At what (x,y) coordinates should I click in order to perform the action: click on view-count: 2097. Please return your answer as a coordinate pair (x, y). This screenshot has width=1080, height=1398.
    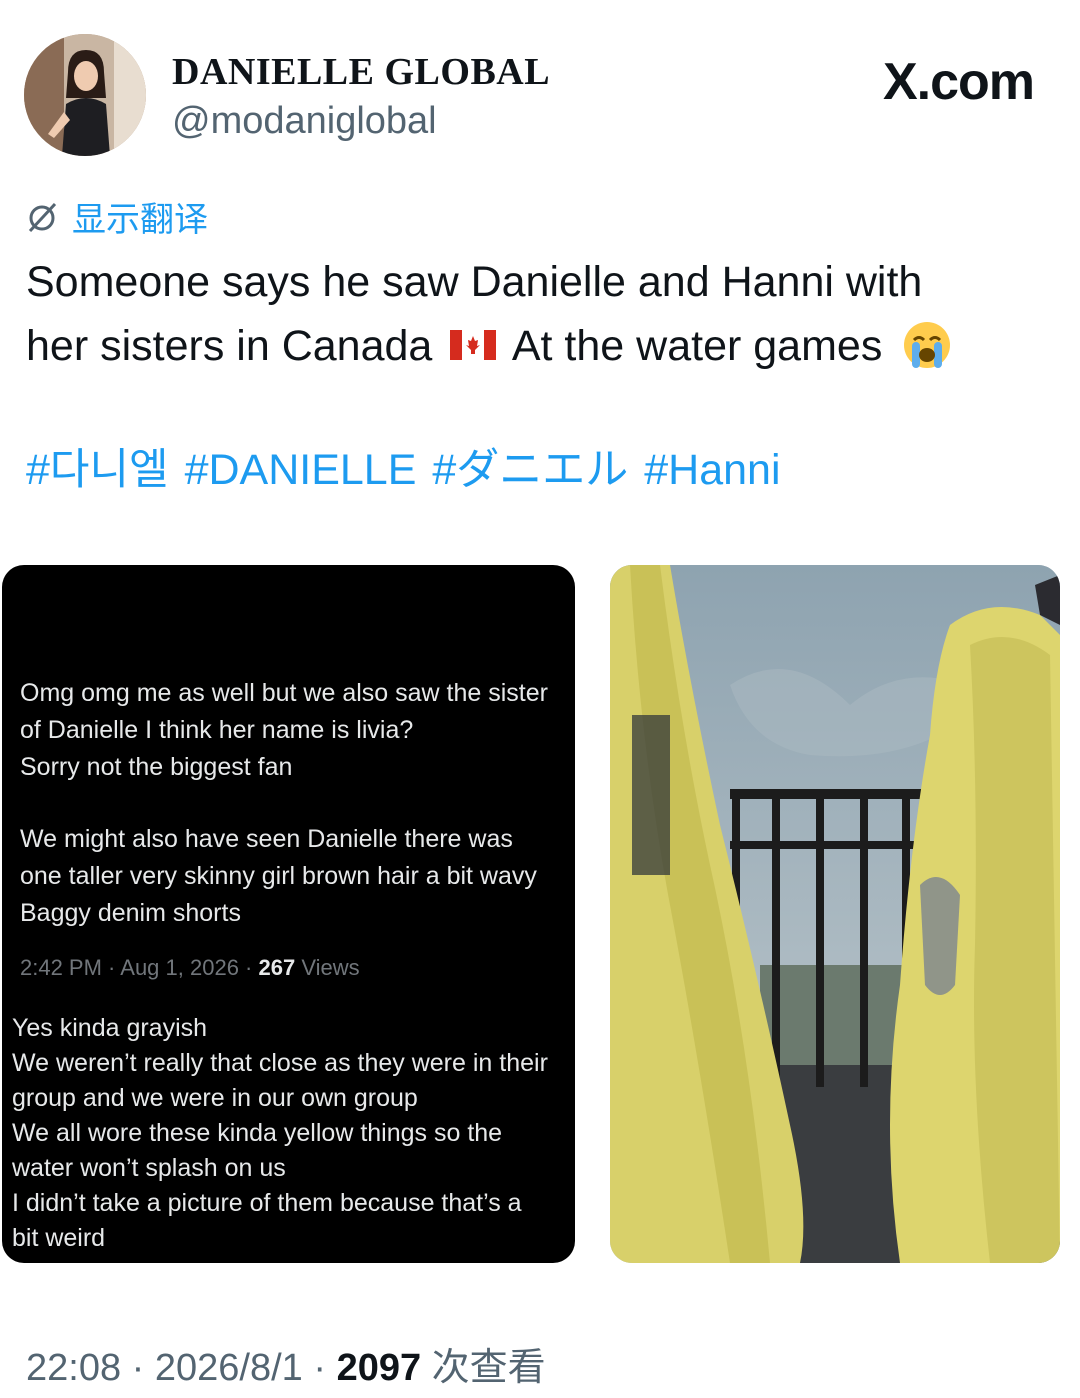
    Looking at the image, I should click on (379, 1368).